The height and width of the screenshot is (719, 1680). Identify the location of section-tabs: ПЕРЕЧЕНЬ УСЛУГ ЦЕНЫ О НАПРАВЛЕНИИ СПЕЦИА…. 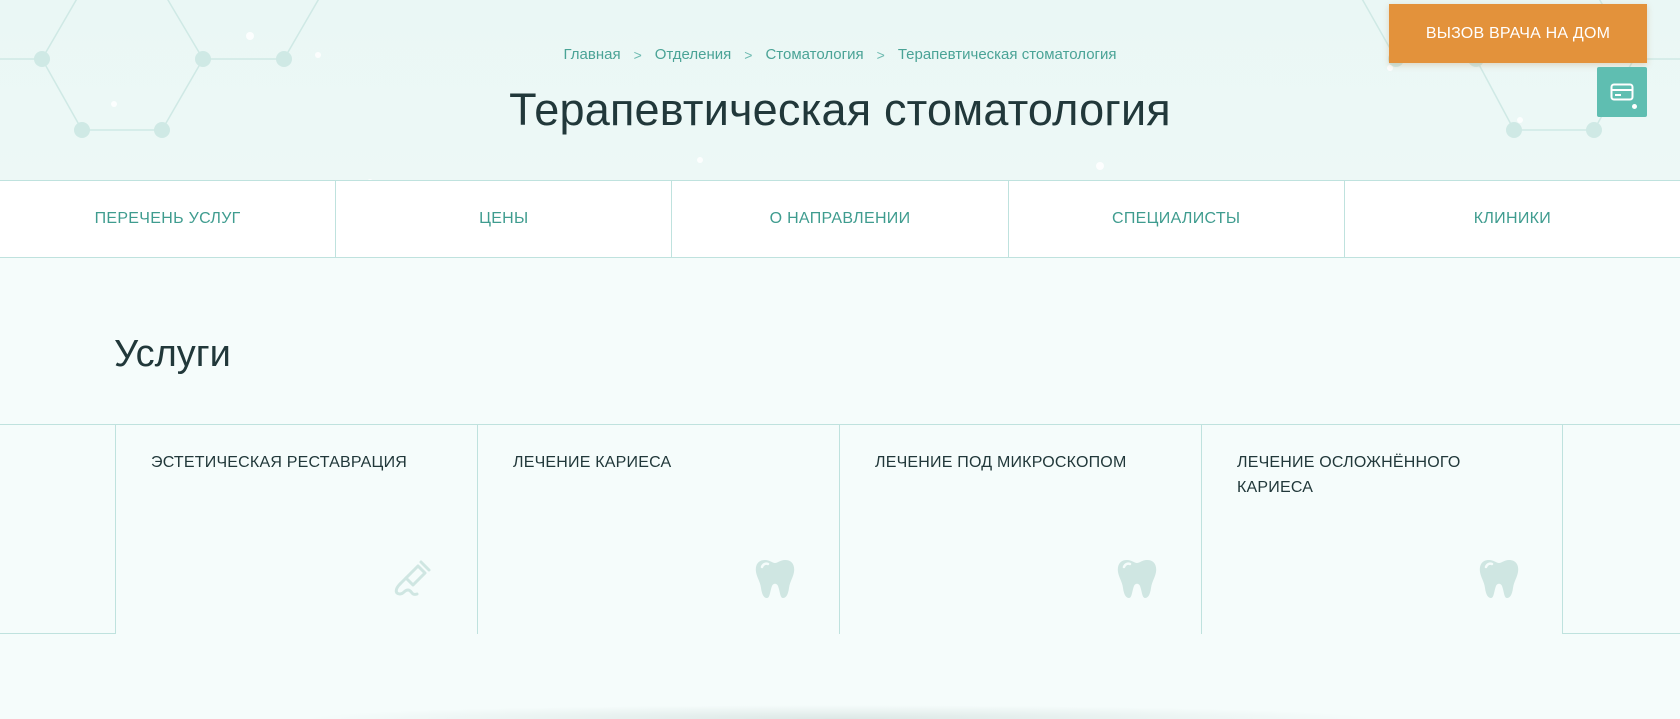
(840, 219).